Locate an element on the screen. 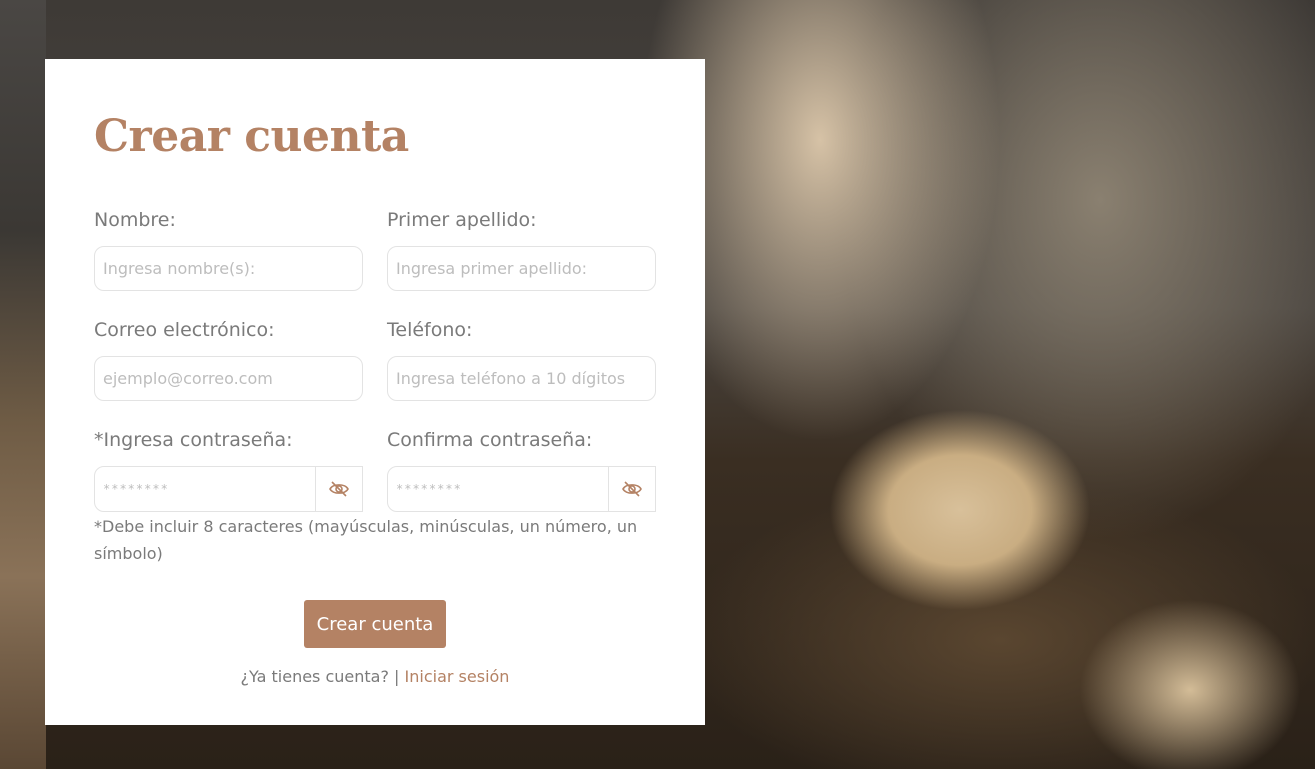 The height and width of the screenshot is (769, 1315). correo-label: Correo electrónico: is located at coordinates (184, 330).